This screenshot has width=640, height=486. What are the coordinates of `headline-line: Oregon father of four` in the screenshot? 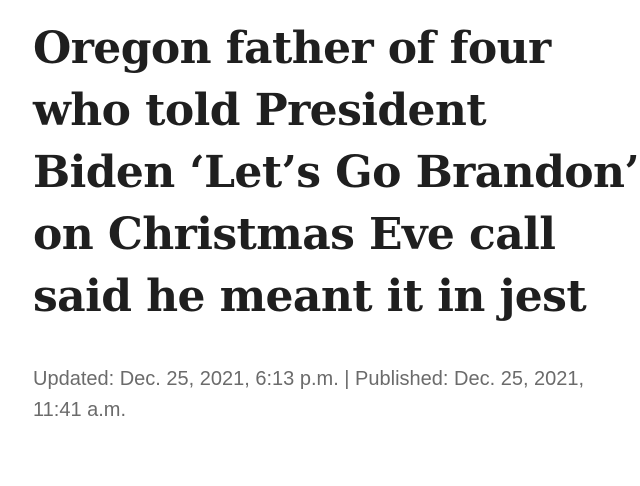 It's located at (292, 48).